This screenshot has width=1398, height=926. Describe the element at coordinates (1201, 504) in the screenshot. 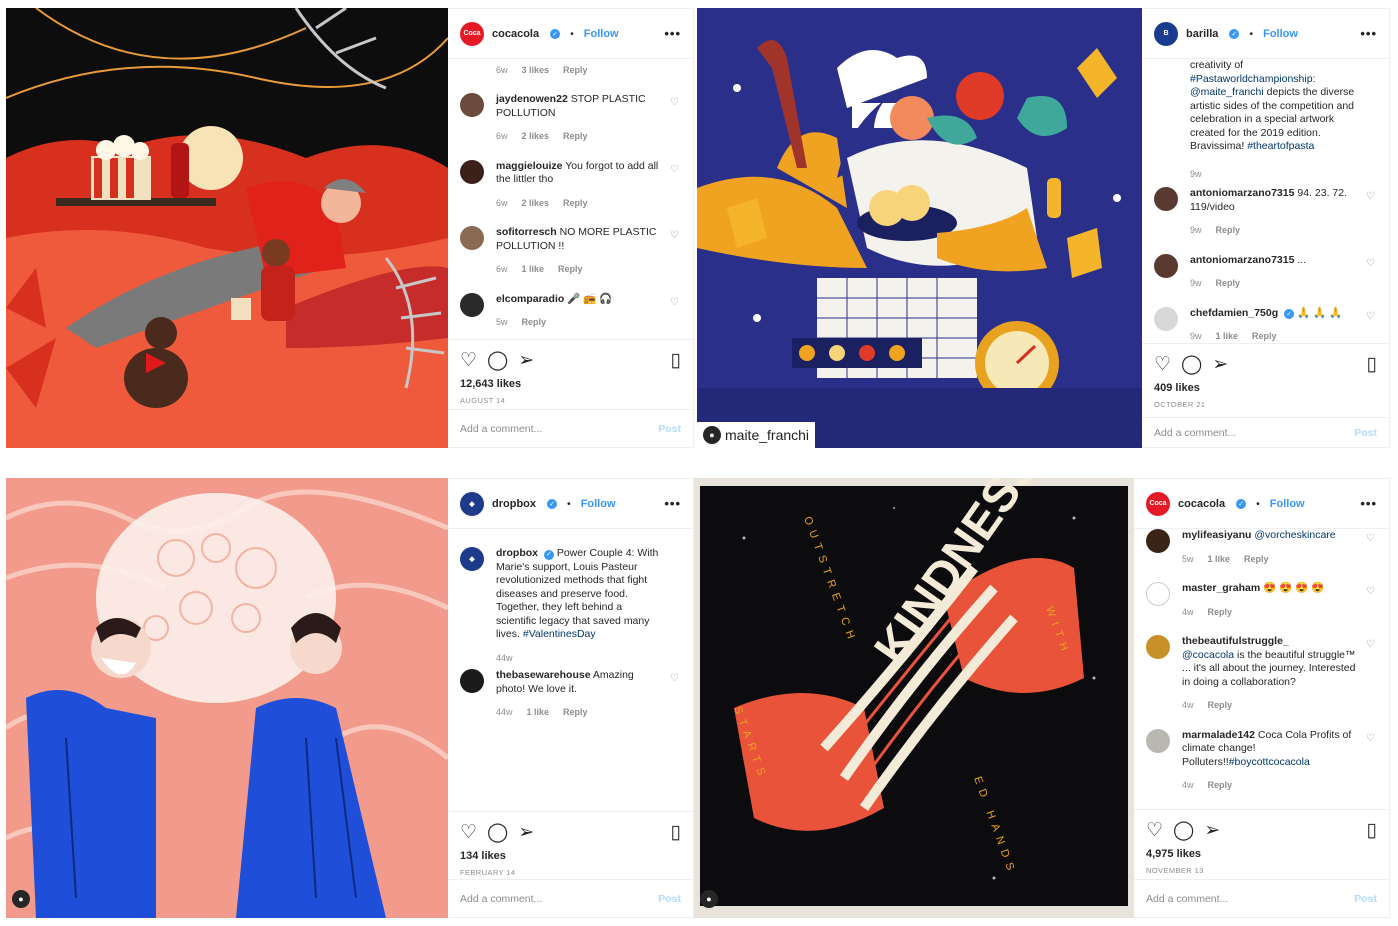

I see `username: cocacola` at that location.